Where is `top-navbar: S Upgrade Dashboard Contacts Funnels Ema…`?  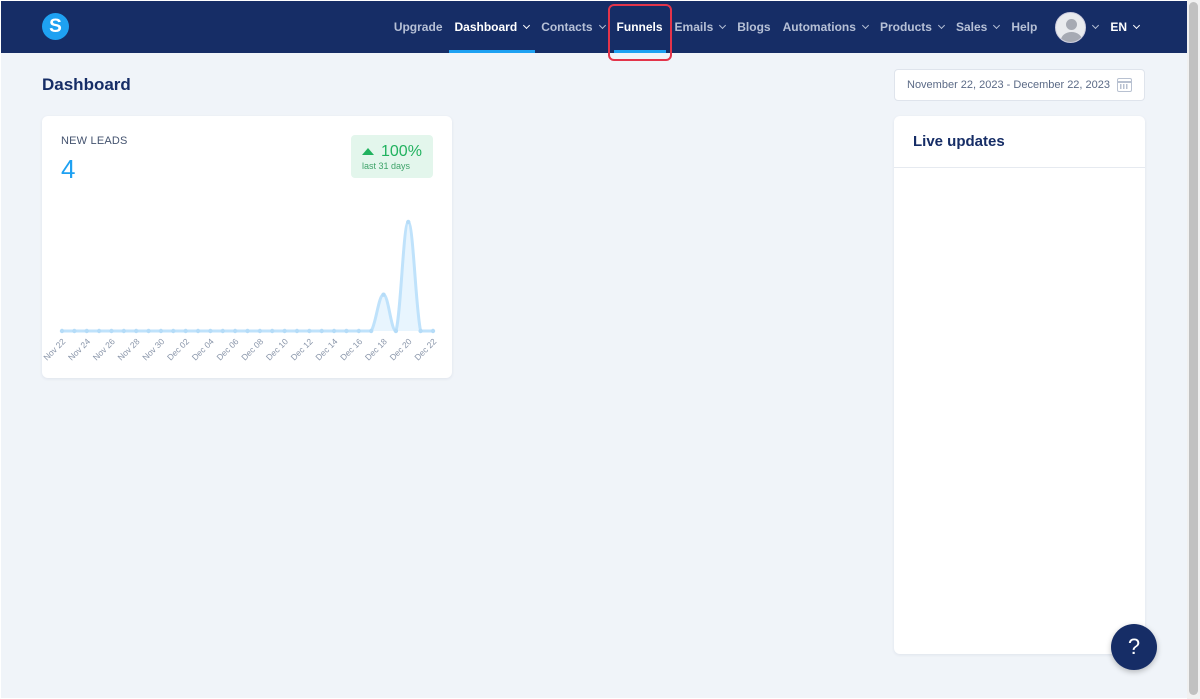
top-navbar: S Upgrade Dashboard Contacts Funnels Ema… is located at coordinates (594, 31).